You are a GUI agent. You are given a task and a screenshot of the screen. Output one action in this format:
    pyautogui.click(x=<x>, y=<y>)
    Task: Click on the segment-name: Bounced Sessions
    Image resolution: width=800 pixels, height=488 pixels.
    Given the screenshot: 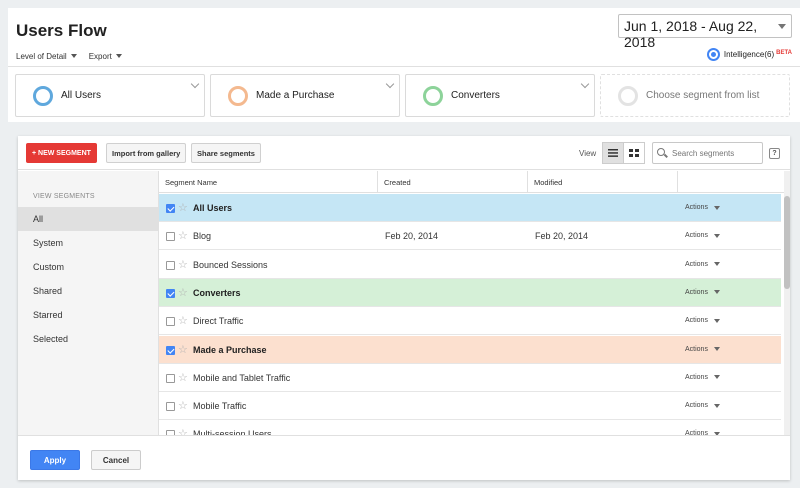 What is the action you would take?
    pyautogui.click(x=230, y=264)
    